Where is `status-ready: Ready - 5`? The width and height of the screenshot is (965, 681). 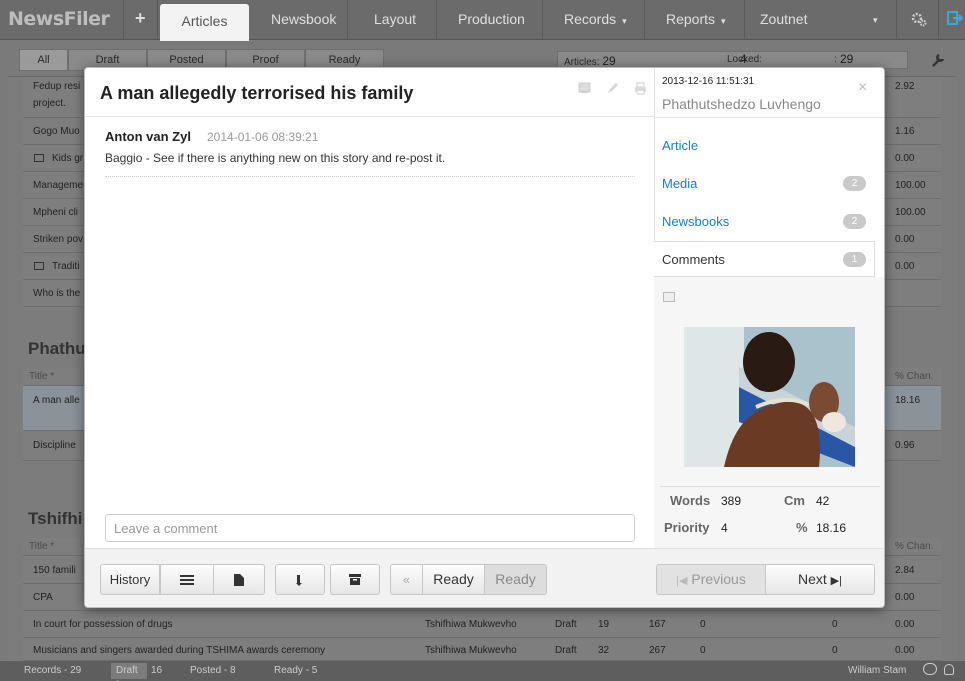
status-ready: Ready - 5 is located at coordinates (295, 670).